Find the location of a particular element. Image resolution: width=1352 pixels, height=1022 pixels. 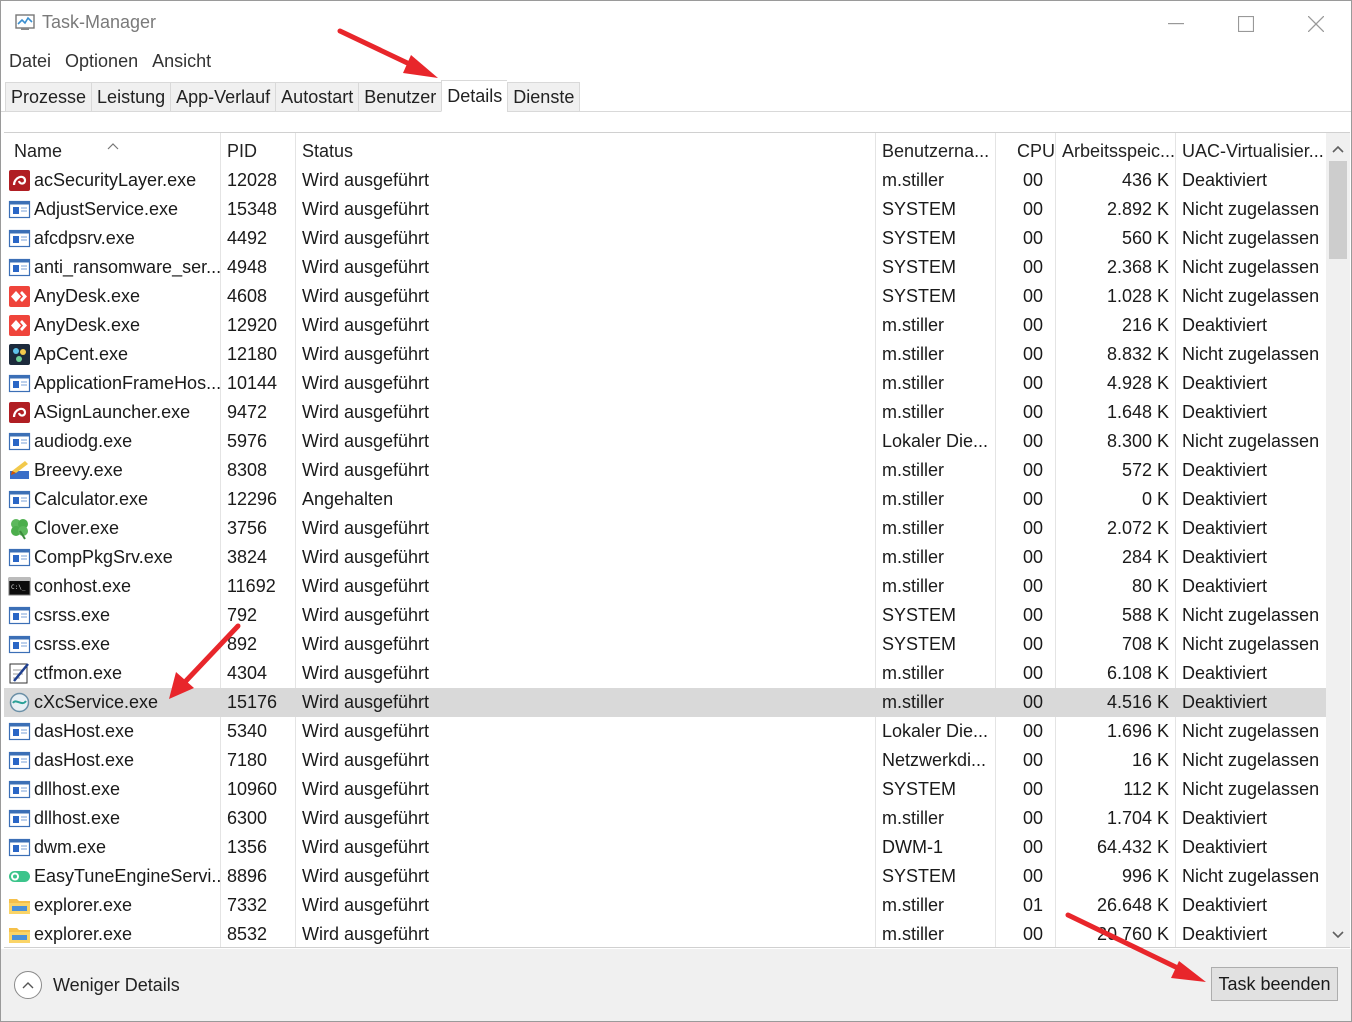

arrow-to-end-task-button is located at coordinates (1135, 947).